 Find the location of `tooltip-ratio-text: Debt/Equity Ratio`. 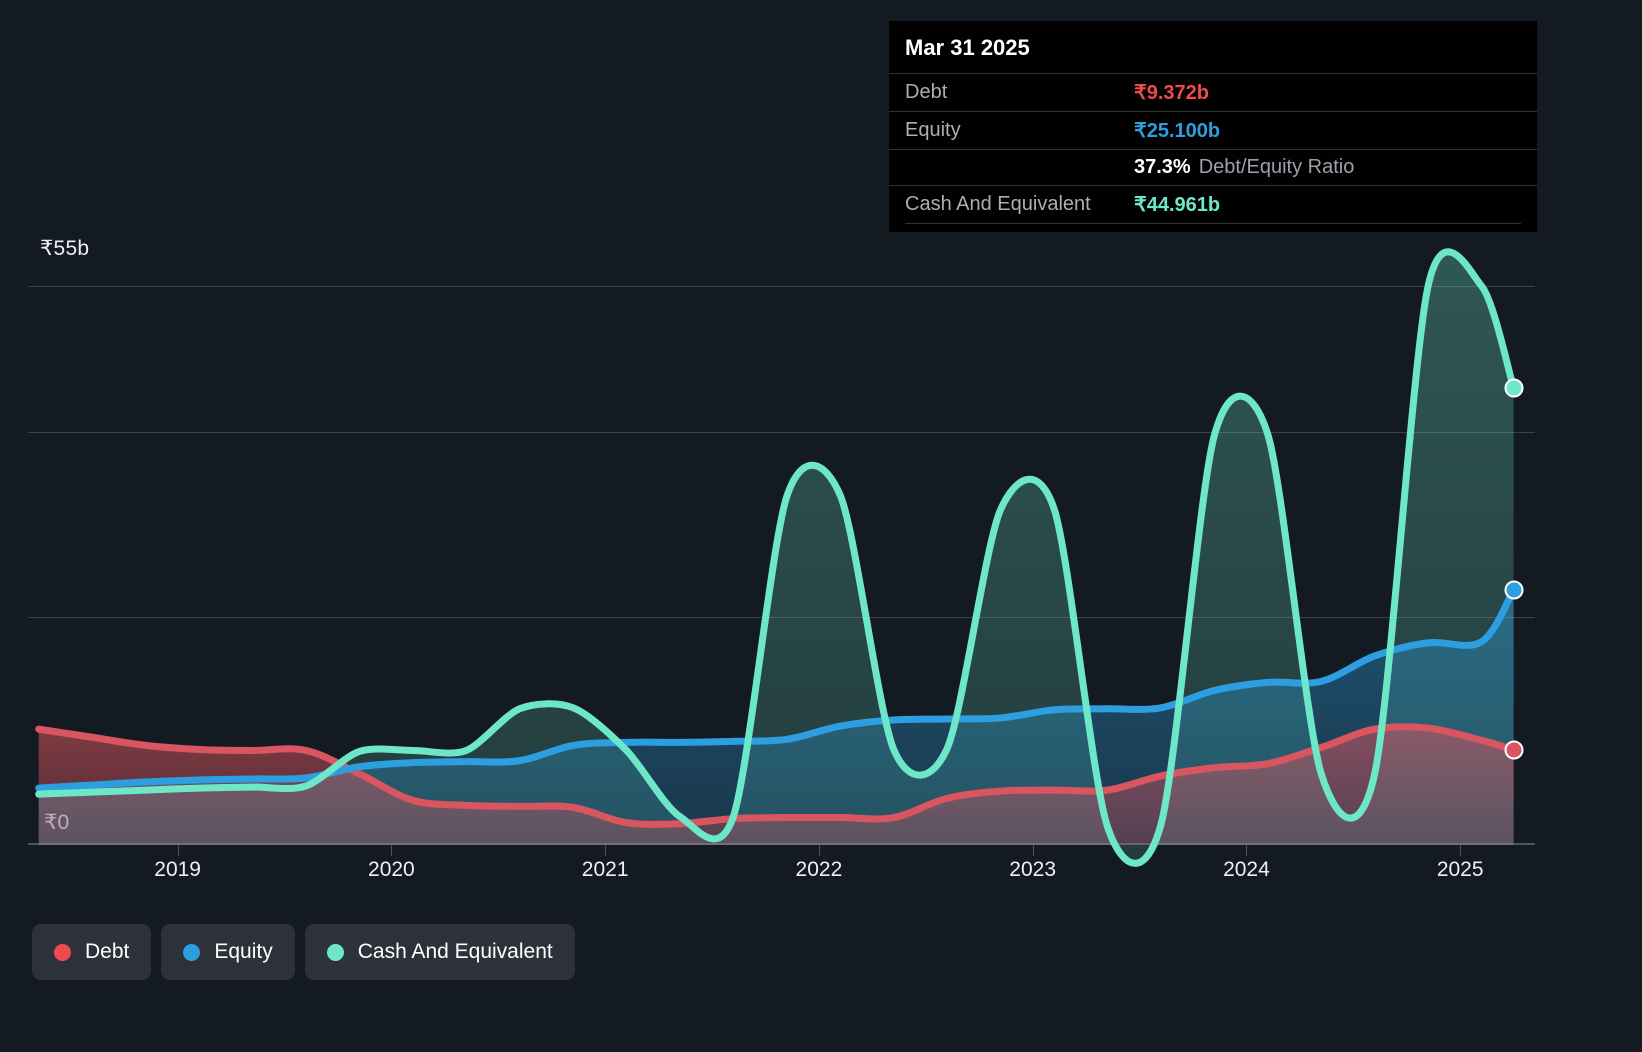

tooltip-ratio-text: Debt/Equity Ratio is located at coordinates (1276, 167).